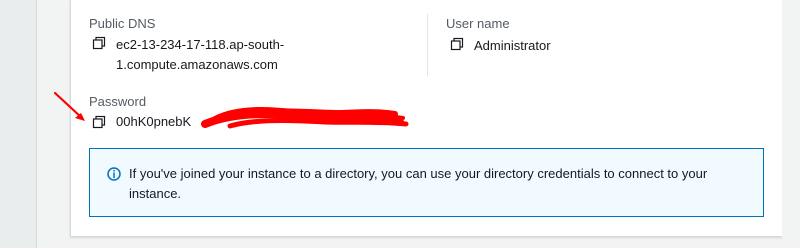 Image resolution: width=800 pixels, height=248 pixels. What do you see at coordinates (114, 174) in the screenshot?
I see `info-icon` at bounding box center [114, 174].